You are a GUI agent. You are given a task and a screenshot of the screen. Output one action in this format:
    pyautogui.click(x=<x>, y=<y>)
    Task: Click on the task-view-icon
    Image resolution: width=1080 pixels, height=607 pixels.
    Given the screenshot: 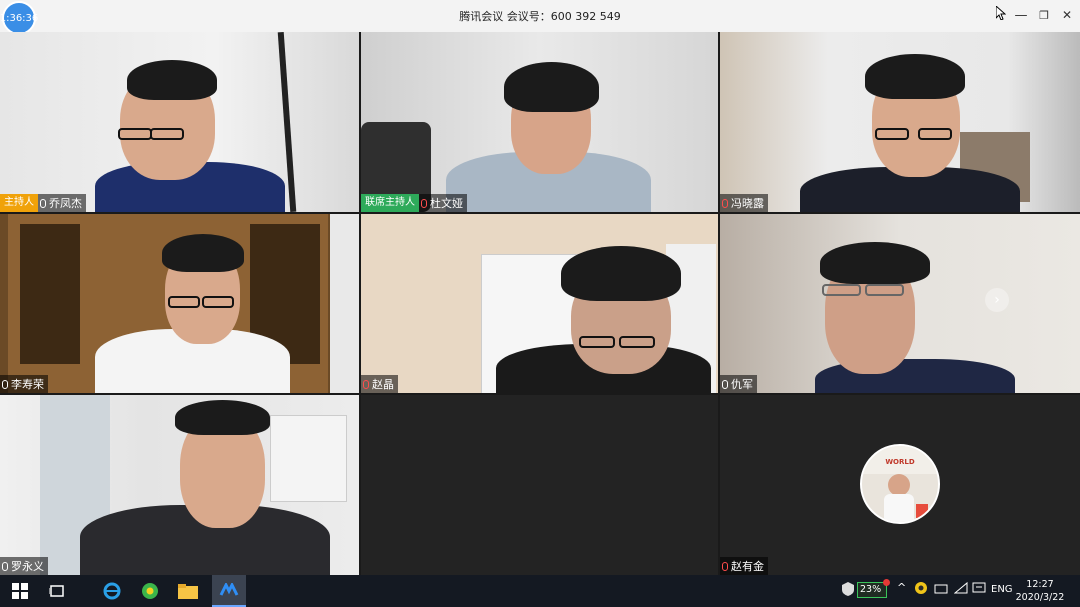 What is the action you would take?
    pyautogui.click(x=57, y=591)
    